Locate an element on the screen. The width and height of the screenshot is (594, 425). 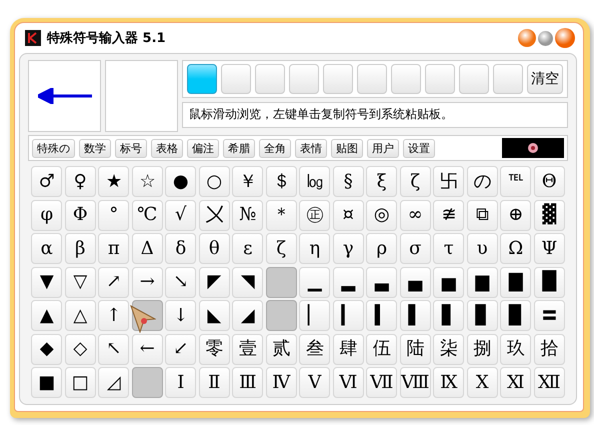
symbol-key: ◿ is located at coordinates (114, 382).